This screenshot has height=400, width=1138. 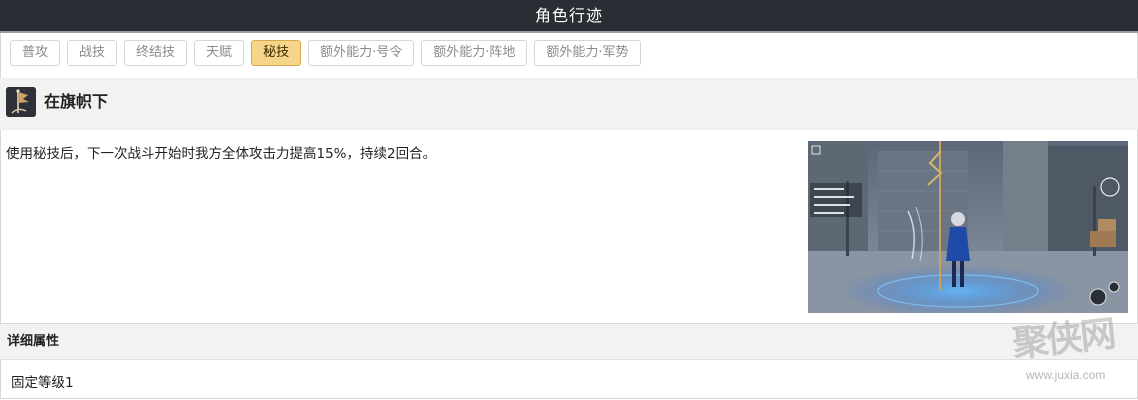 I want to click on tab-bonus-ability-3: 额外能力·军势, so click(x=587, y=53).